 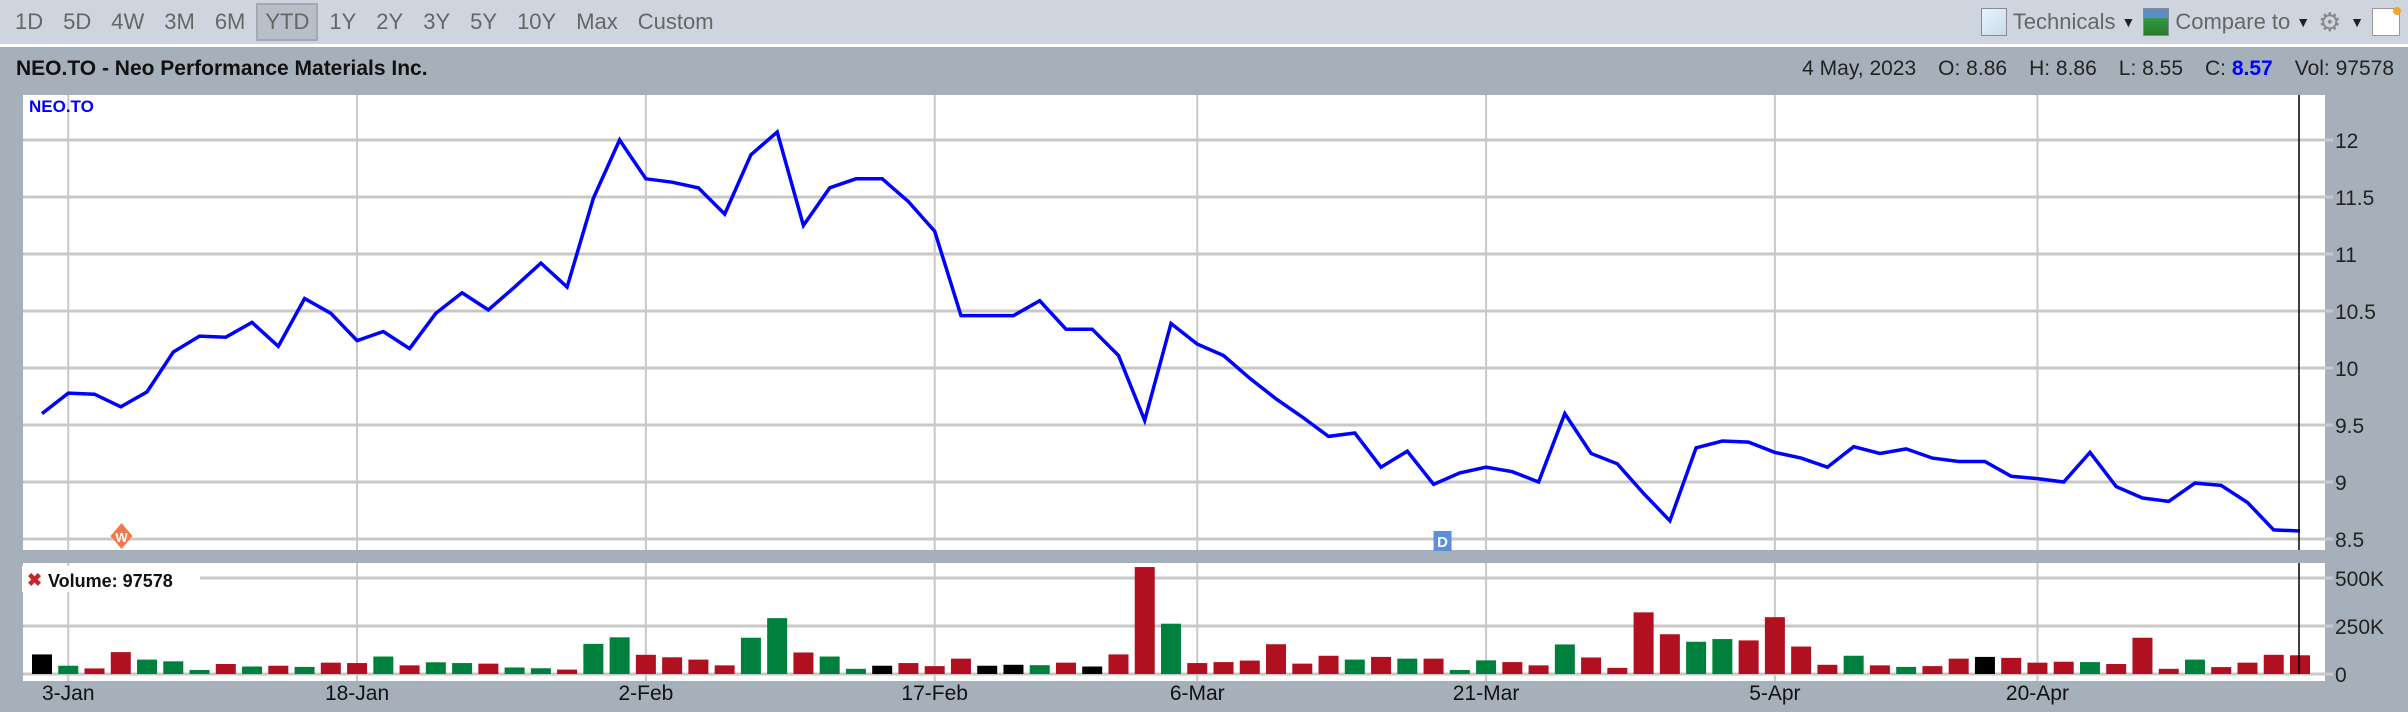 I want to click on range-1d: 1D, so click(x=29, y=22).